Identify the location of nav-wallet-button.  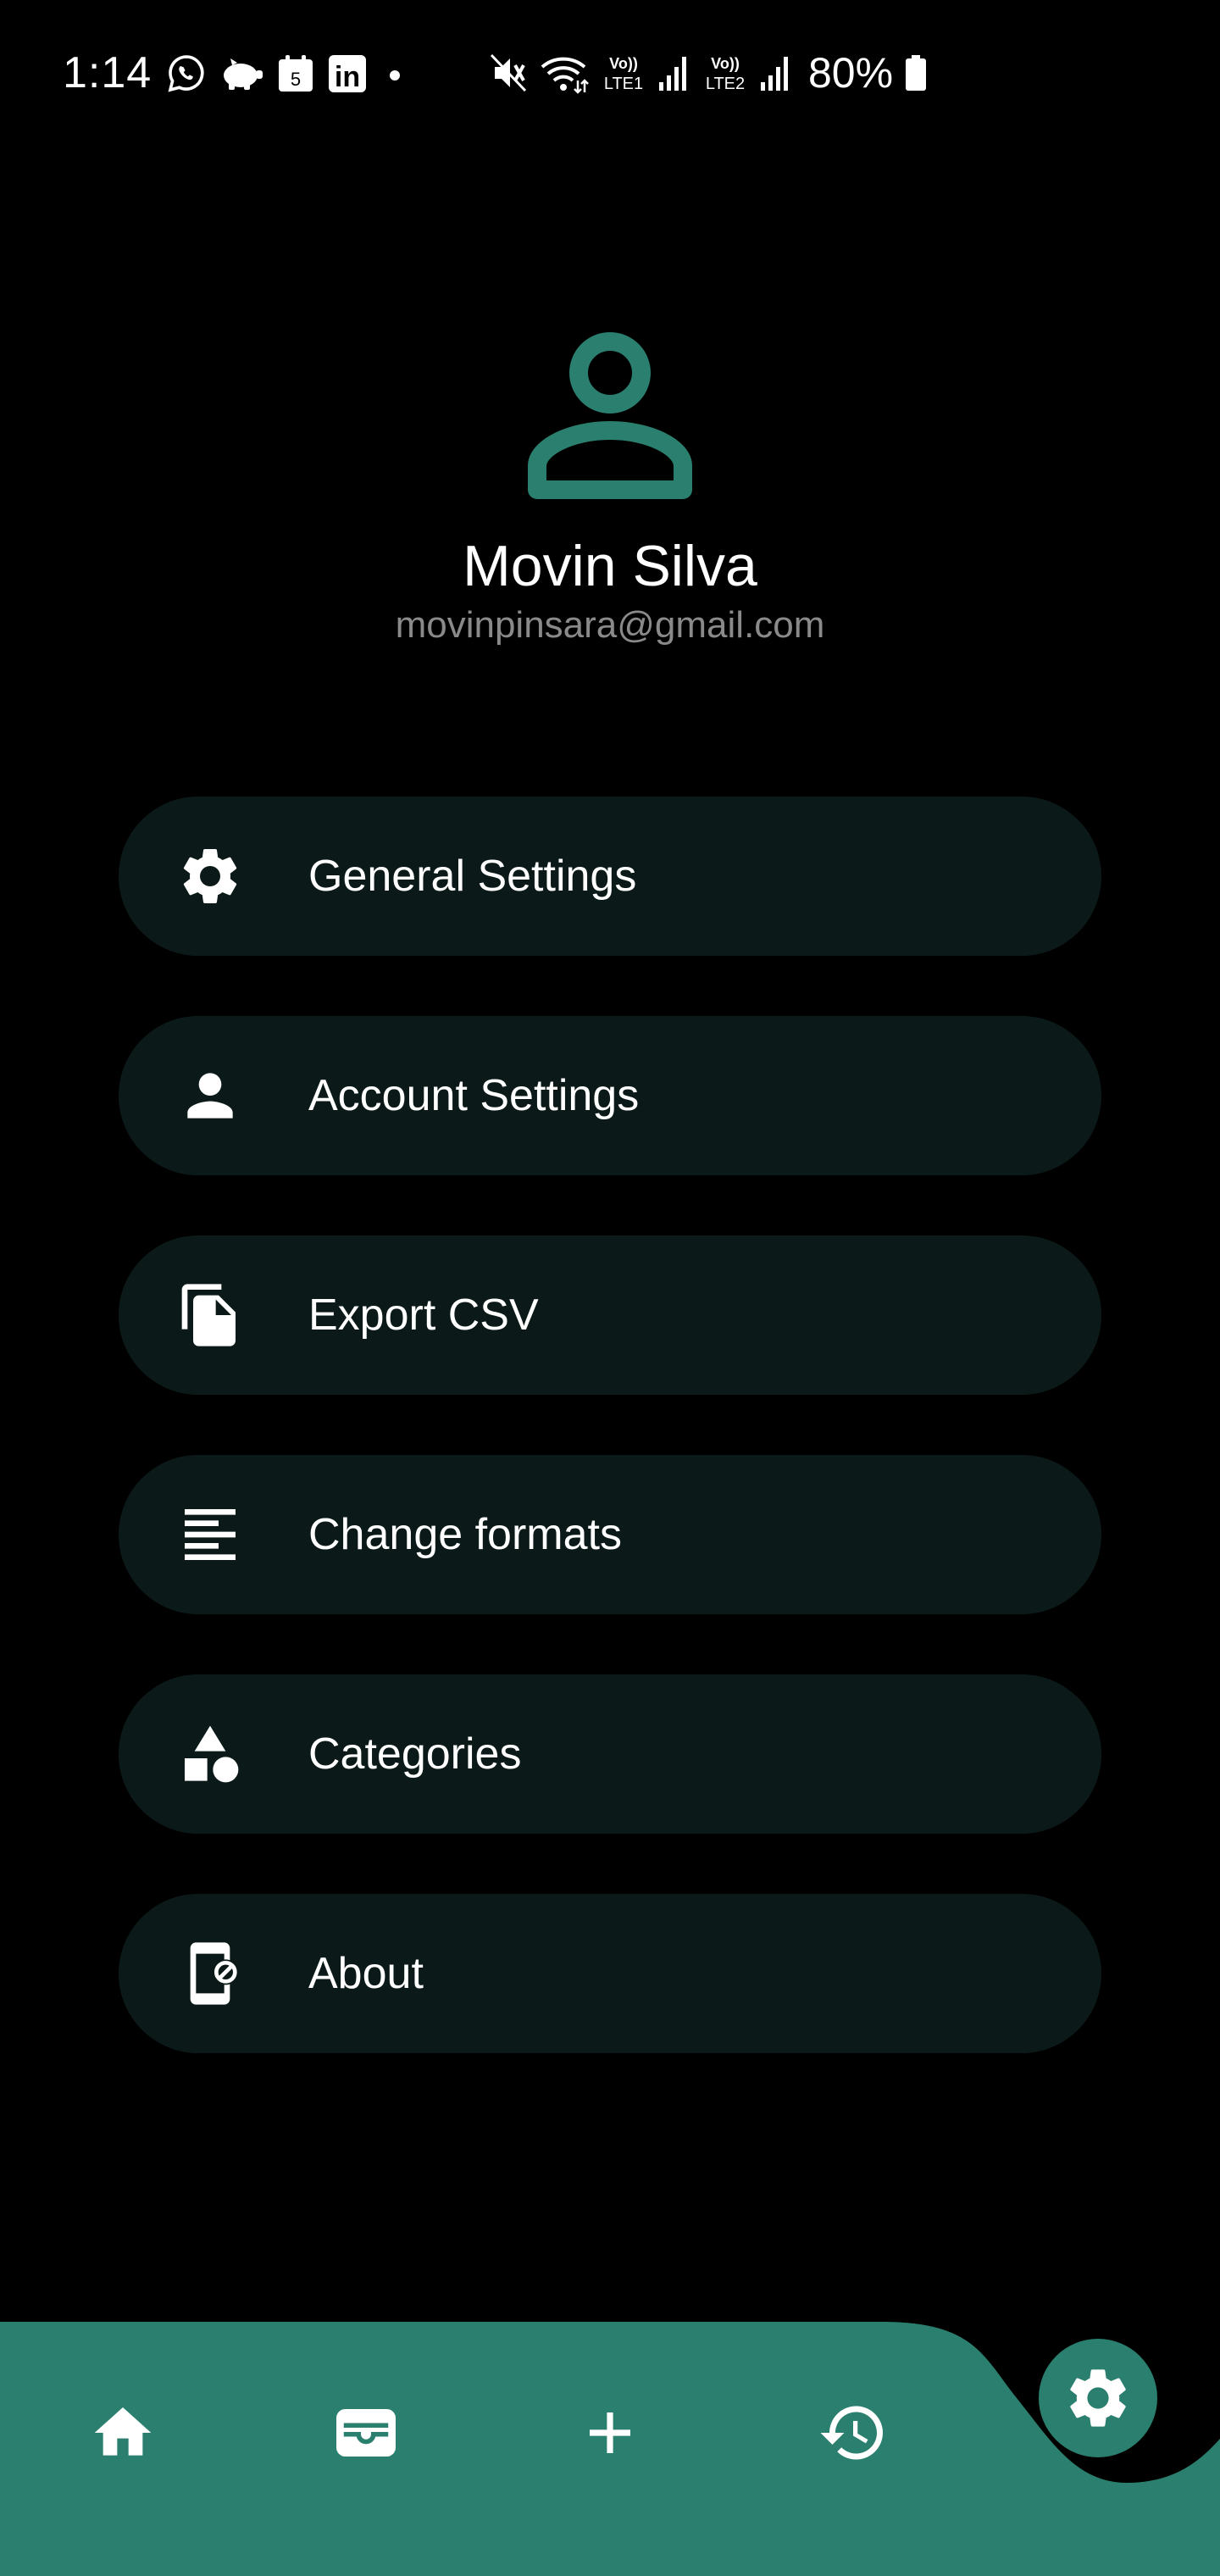
(366, 2432).